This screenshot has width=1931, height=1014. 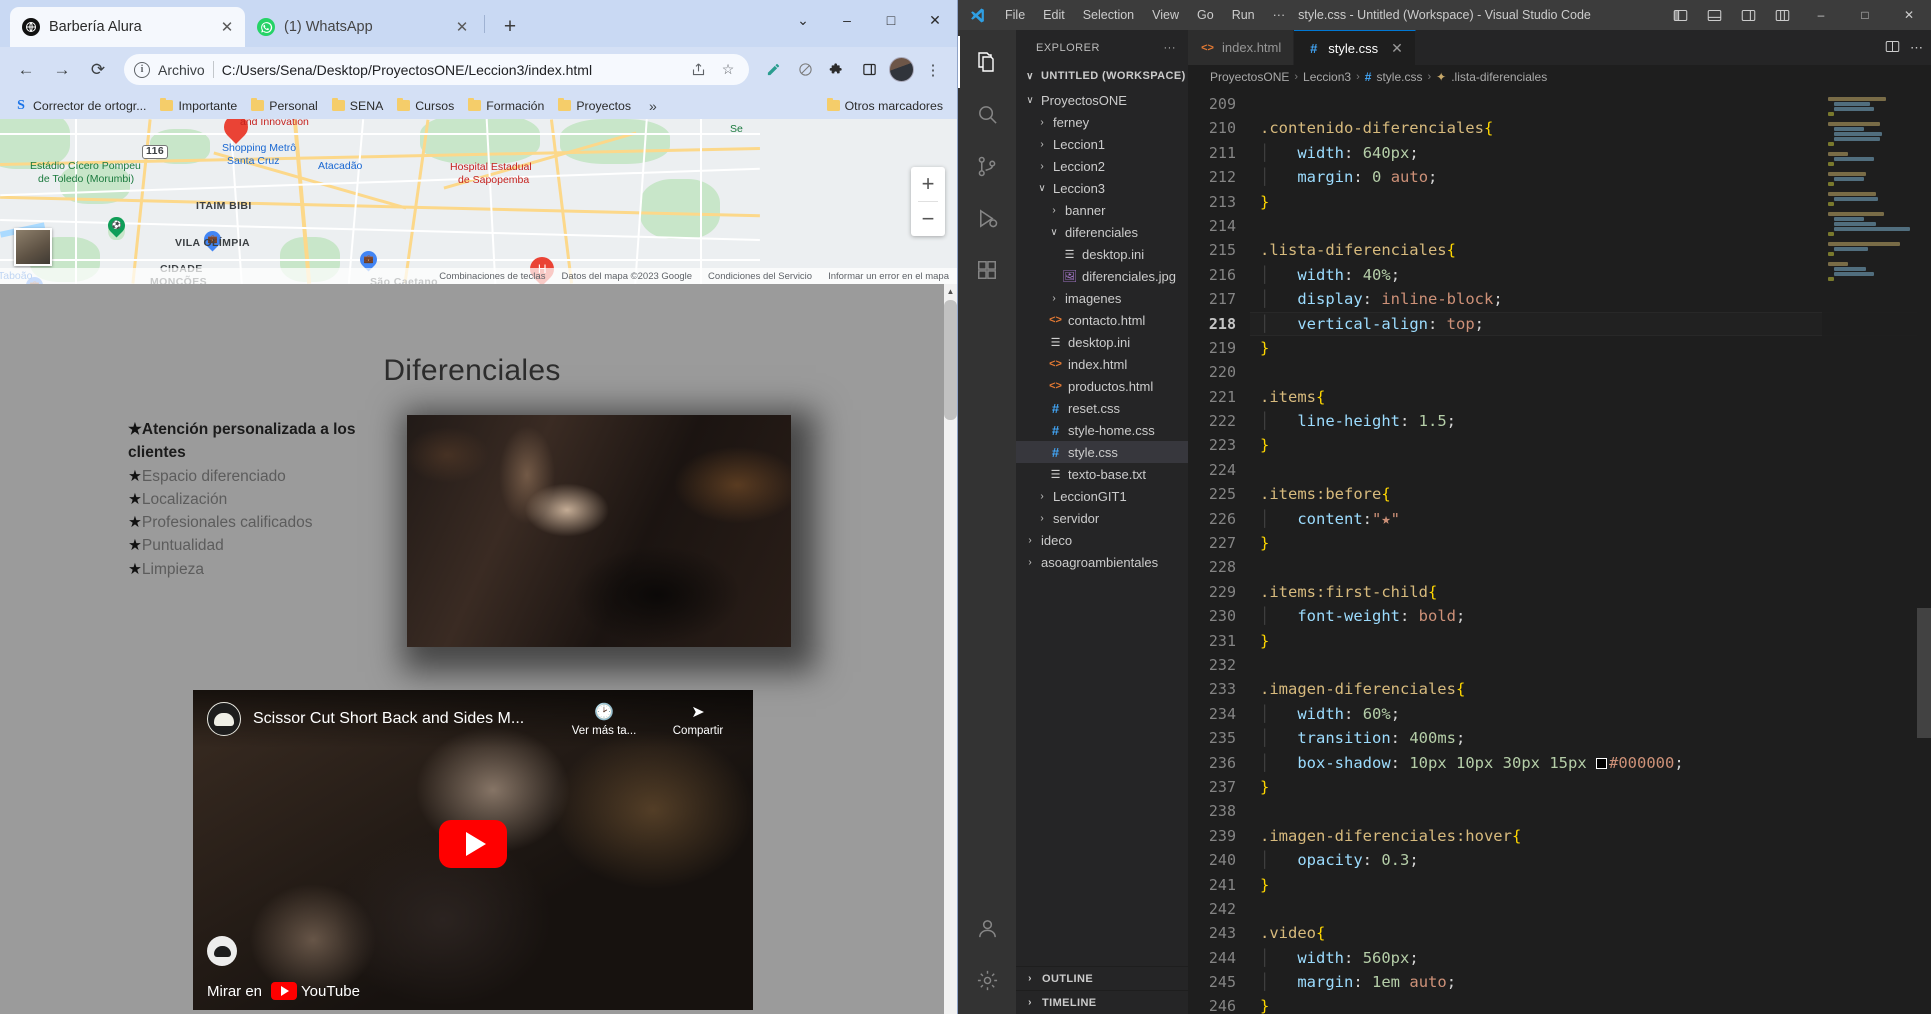 What do you see at coordinates (1102, 364) in the screenshot?
I see `tree-item-index-html: <> index.html` at bounding box center [1102, 364].